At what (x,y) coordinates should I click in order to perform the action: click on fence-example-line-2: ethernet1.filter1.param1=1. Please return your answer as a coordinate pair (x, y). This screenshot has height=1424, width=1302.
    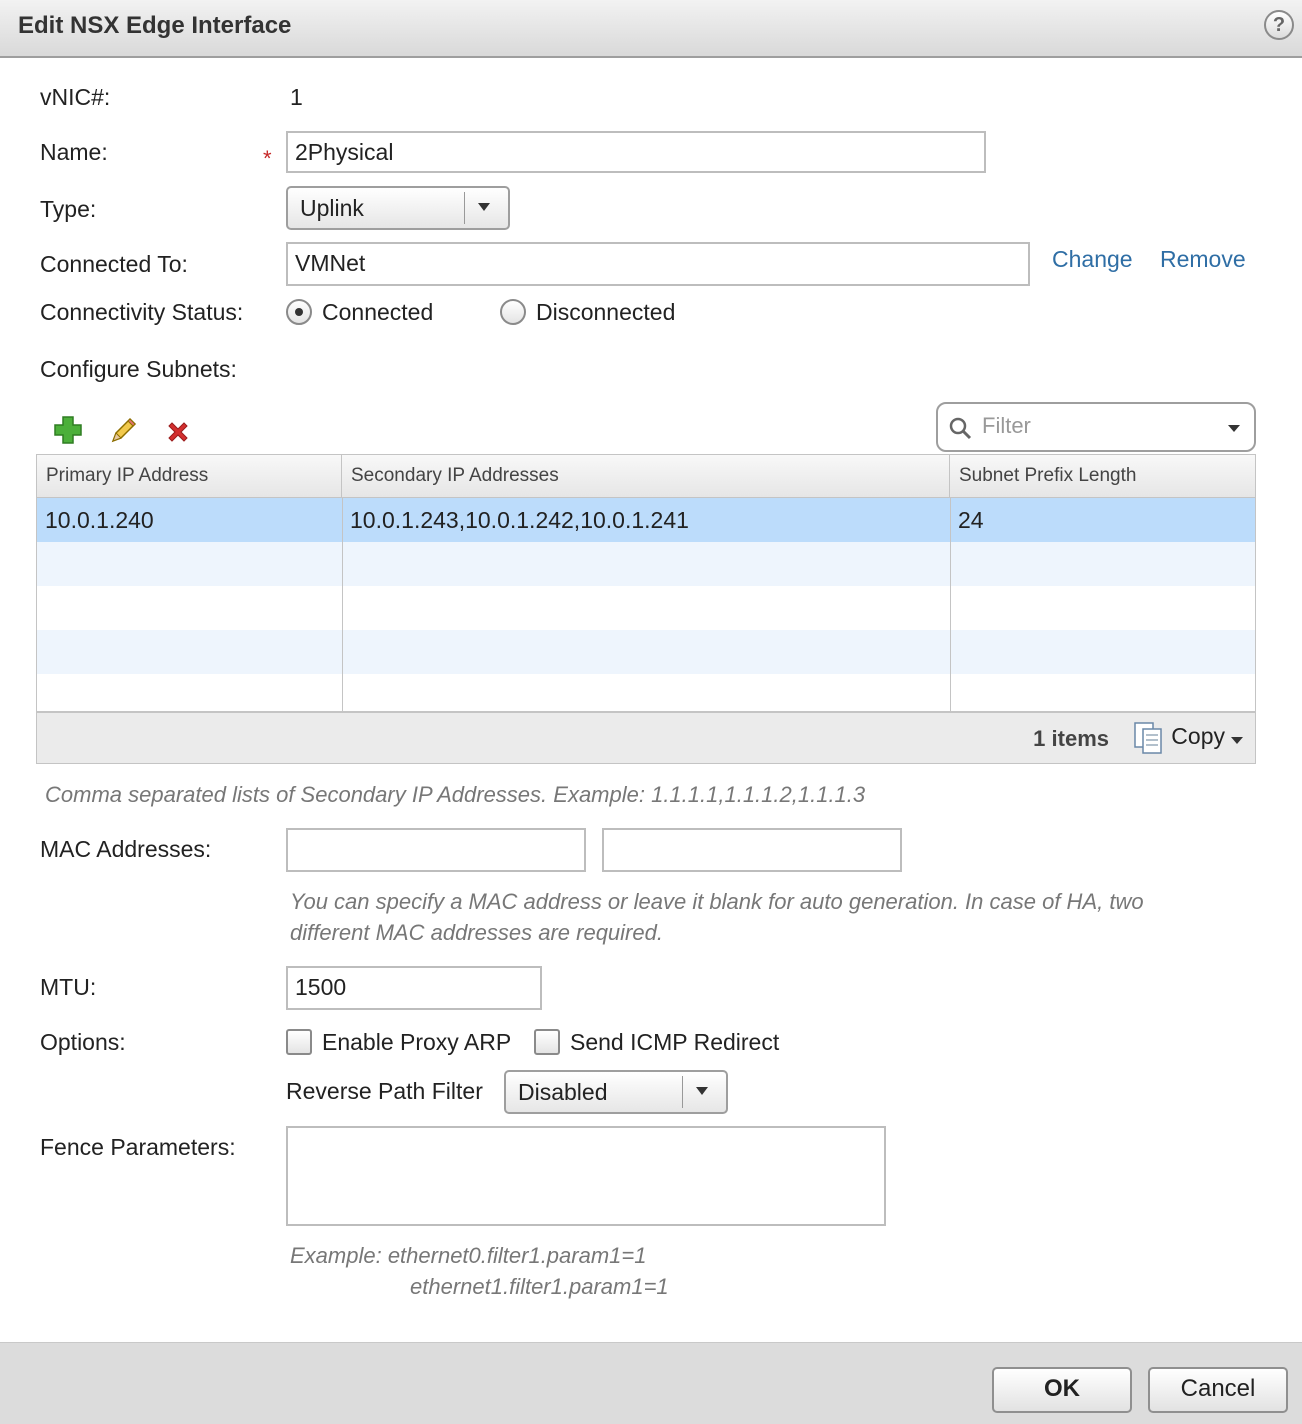
    Looking at the image, I should click on (539, 1286).